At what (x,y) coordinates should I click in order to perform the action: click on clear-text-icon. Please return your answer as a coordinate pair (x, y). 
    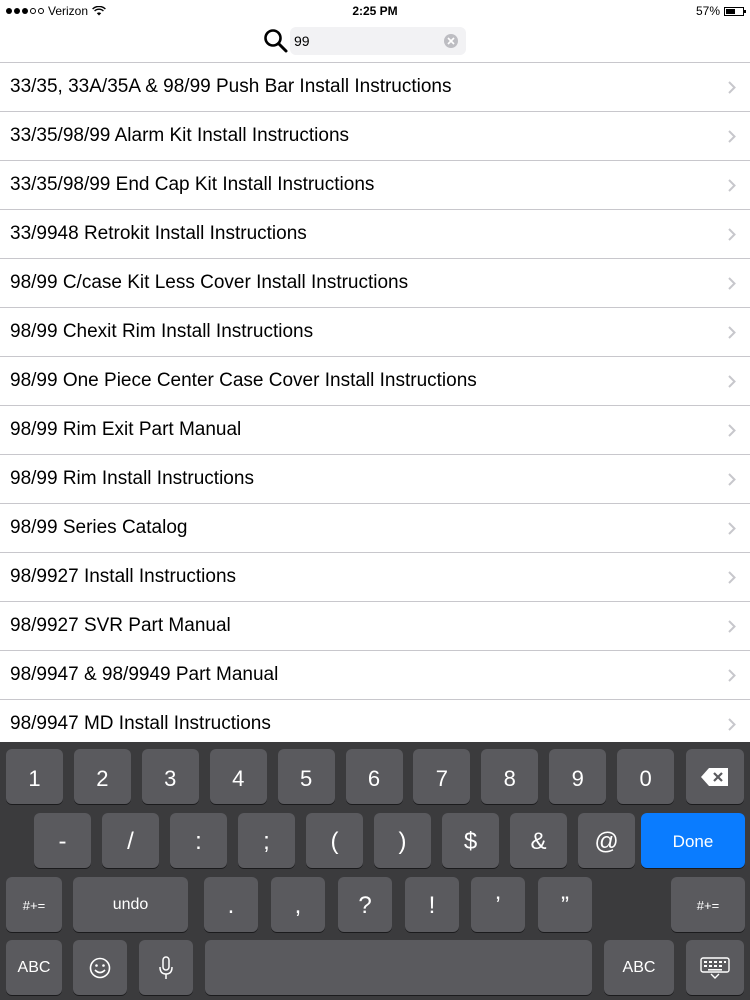
    Looking at the image, I should click on (451, 41).